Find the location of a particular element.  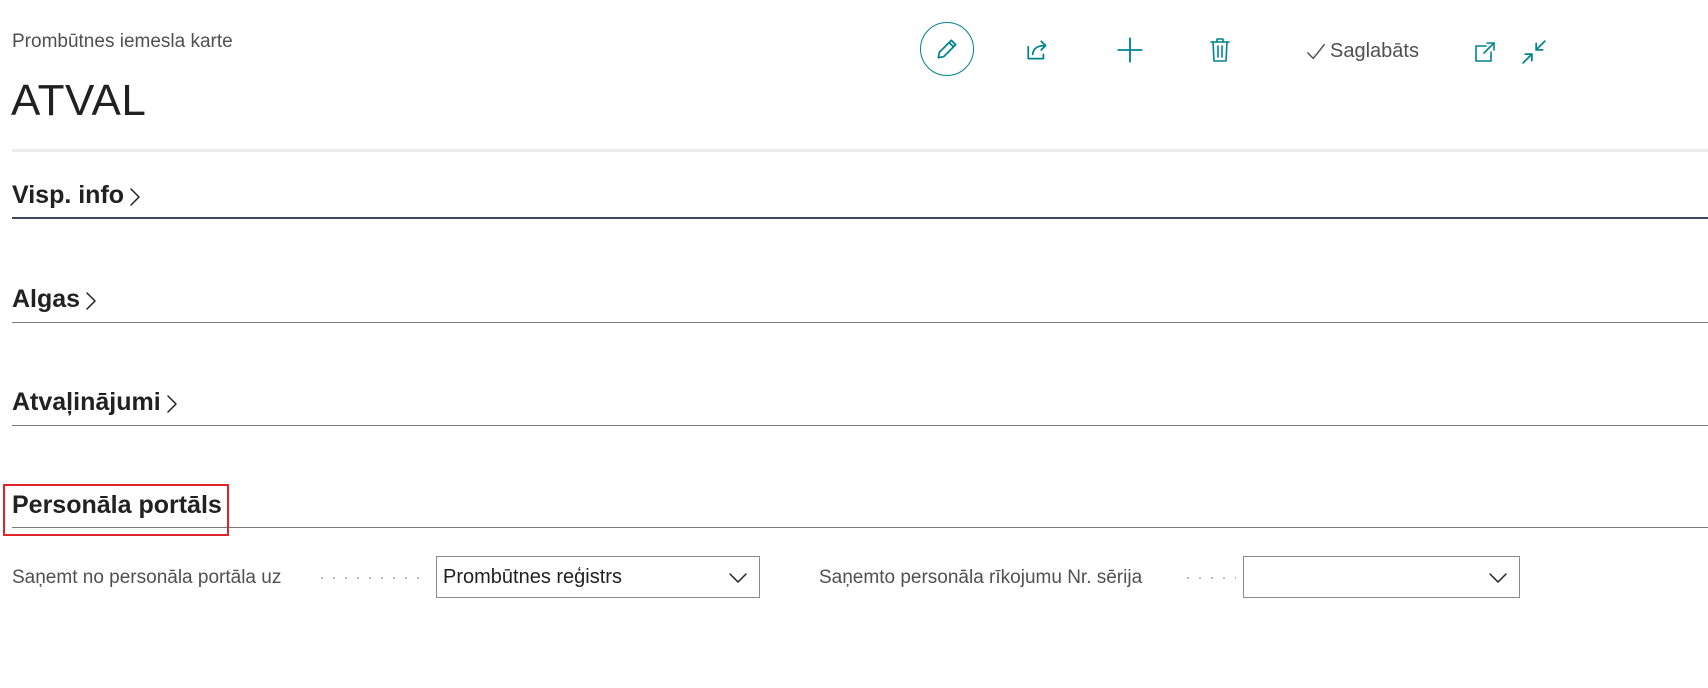

new-button is located at coordinates (1130, 50).